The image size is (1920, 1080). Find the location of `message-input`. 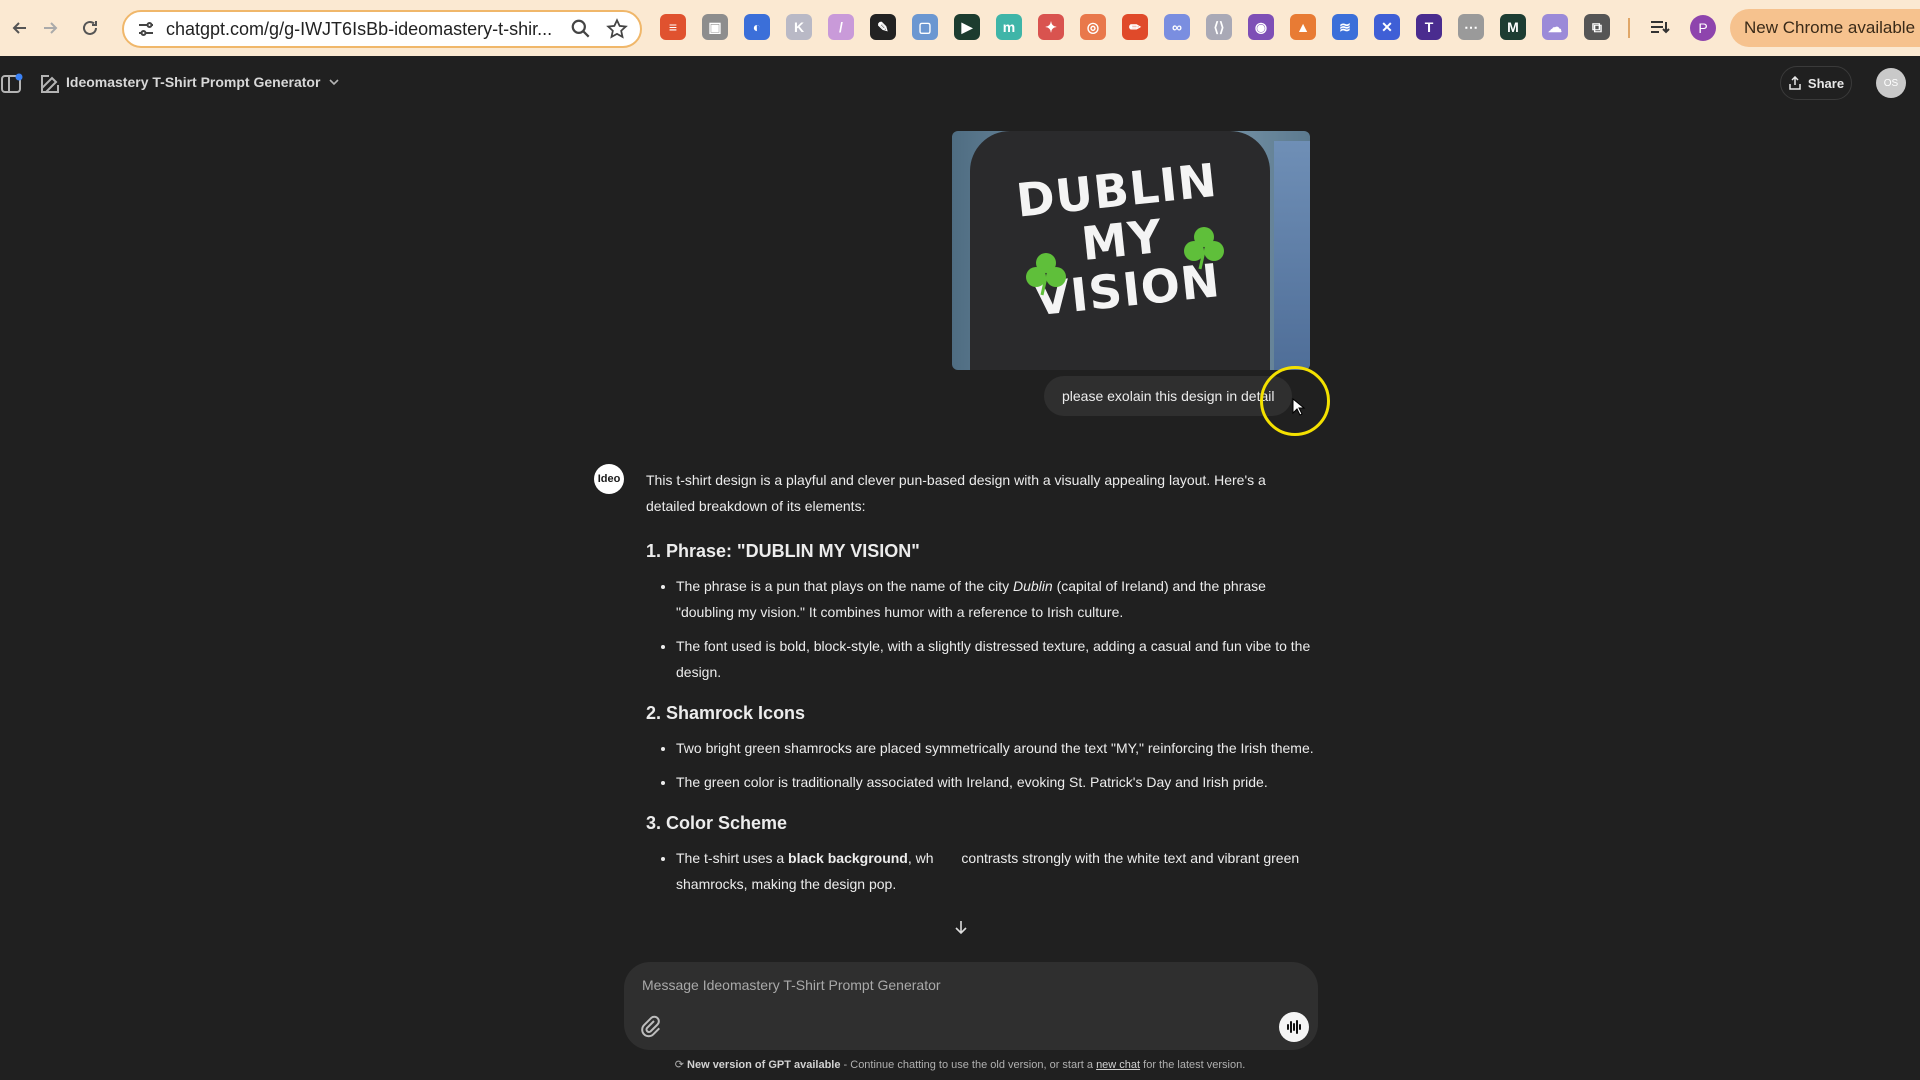

message-input is located at coordinates (942, 985).